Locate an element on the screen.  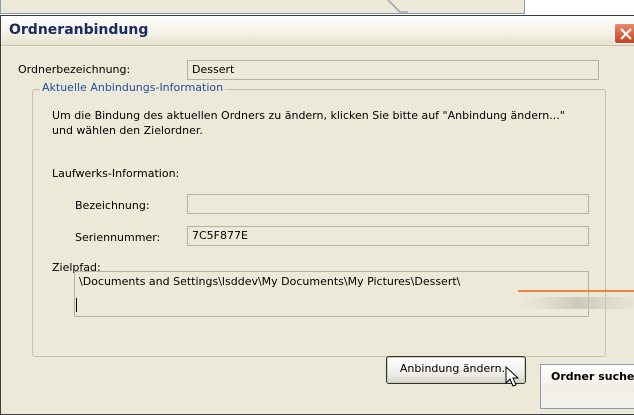
text-caret is located at coordinates (76, 305).